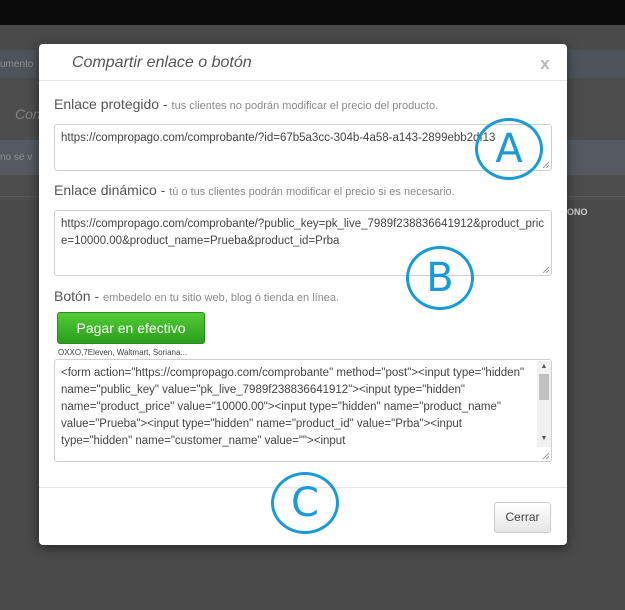 This screenshot has height=610, width=625. What do you see at coordinates (577, 212) in the screenshot?
I see `background-column-header: ONO` at bounding box center [577, 212].